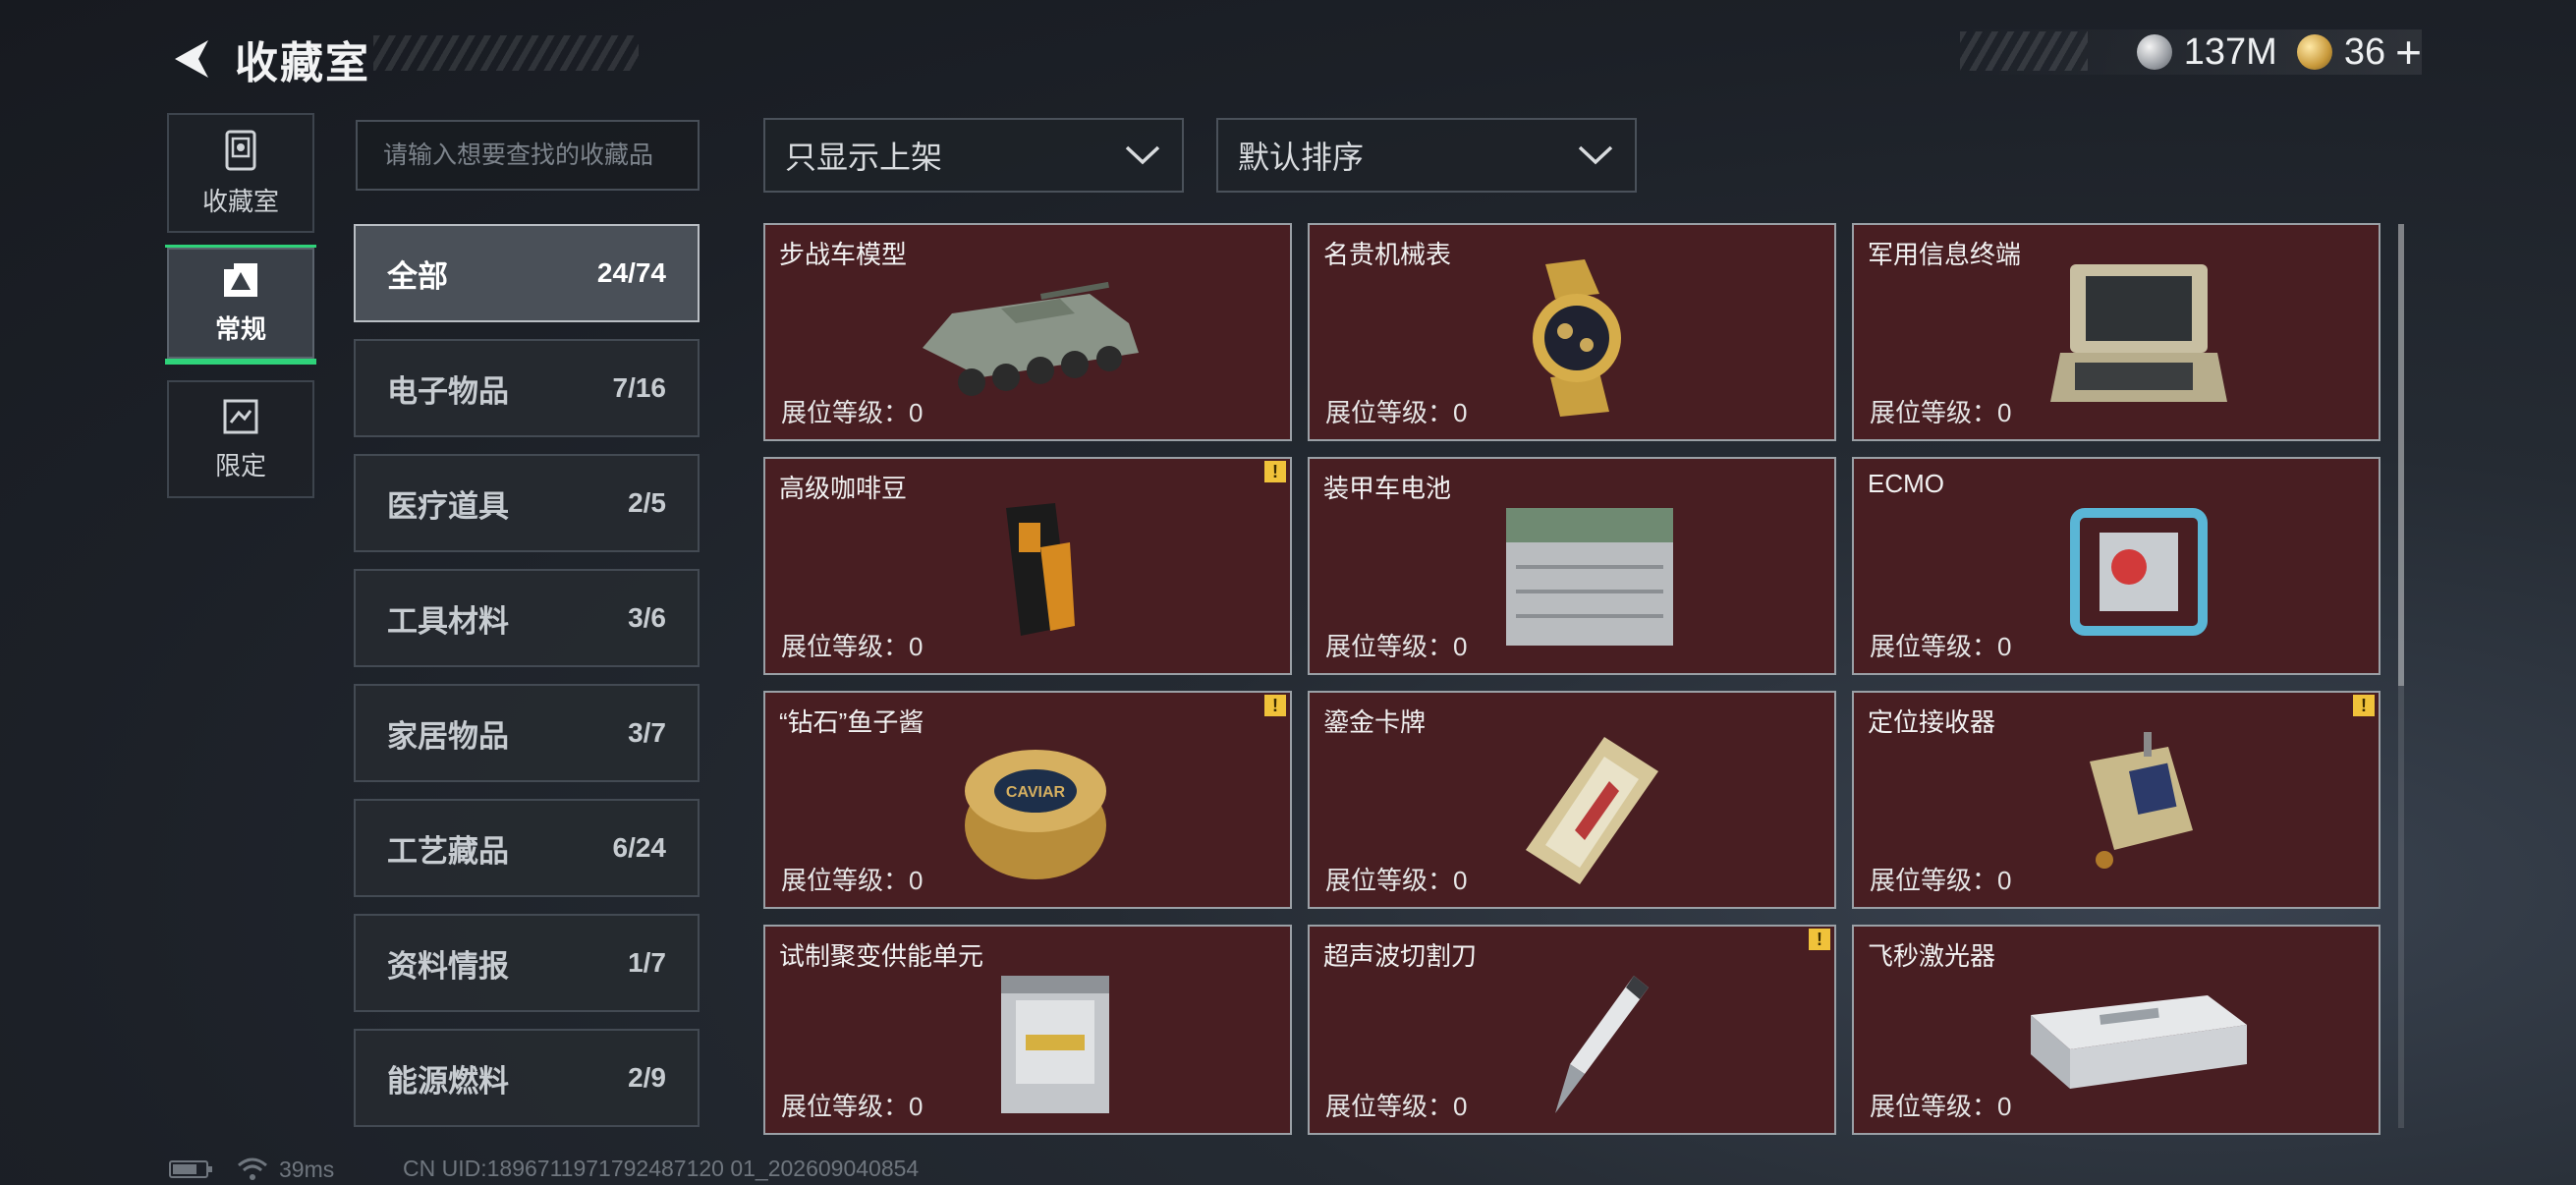 The width and height of the screenshot is (2576, 1185). What do you see at coordinates (647, 1077) in the screenshot?
I see `category-count: 2/9` at bounding box center [647, 1077].